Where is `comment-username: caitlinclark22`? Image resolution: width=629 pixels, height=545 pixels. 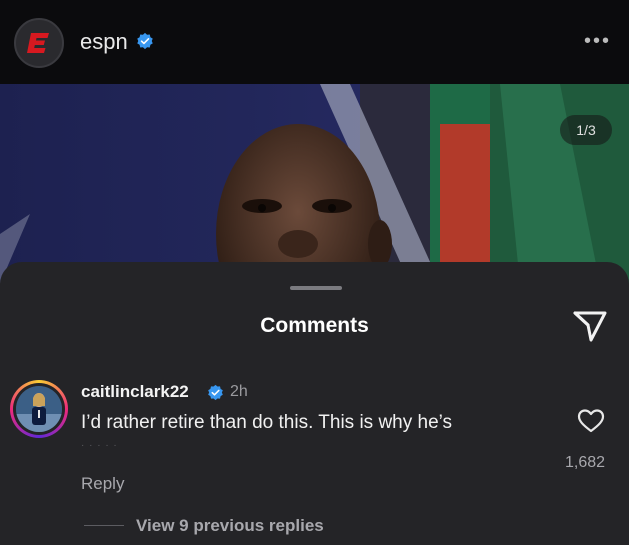 comment-username: caitlinclark22 is located at coordinates (135, 392).